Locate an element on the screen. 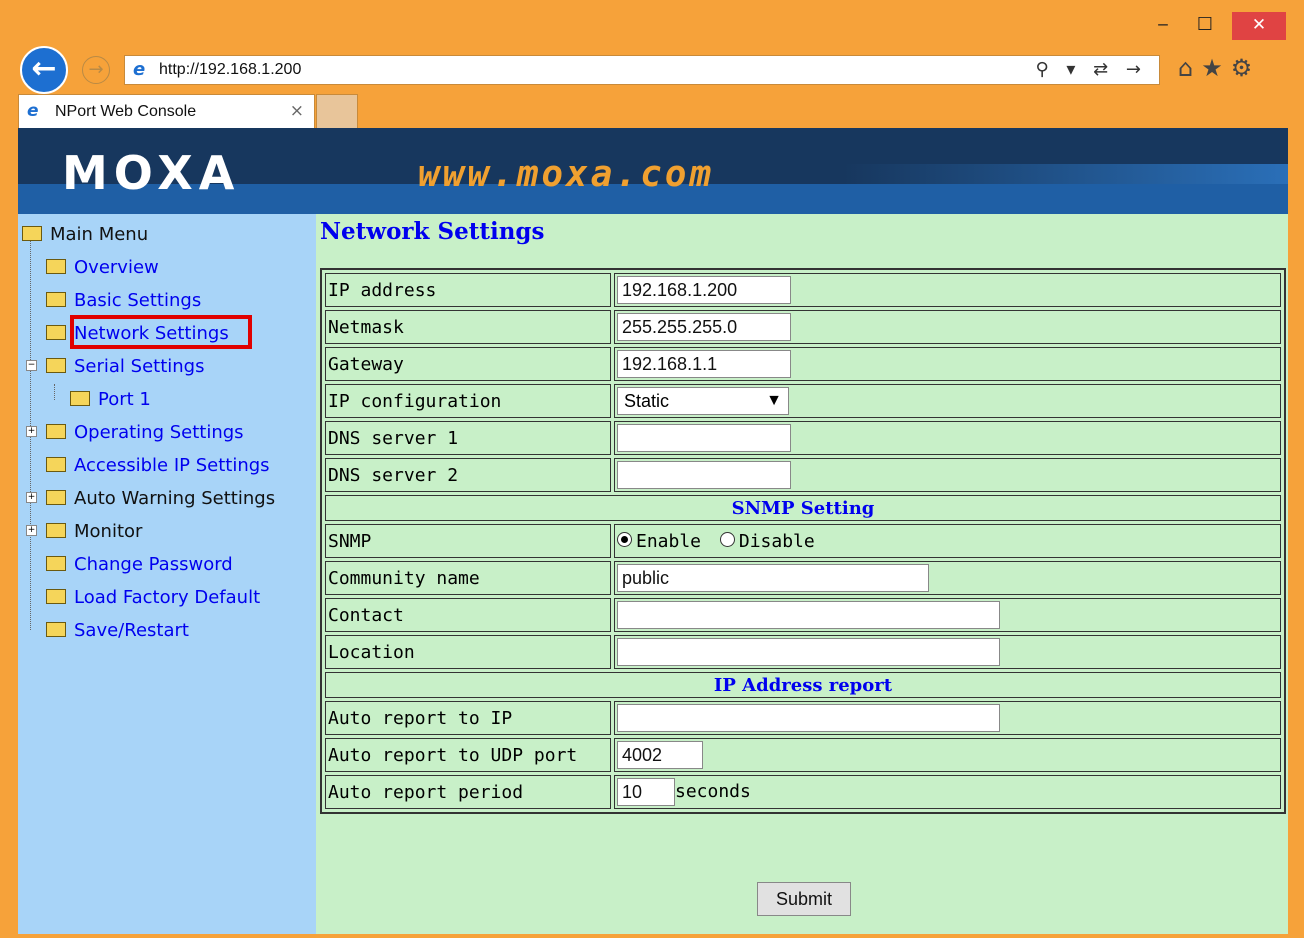 The width and height of the screenshot is (1304, 938). auto-report-udp-cell: 4002 is located at coordinates (947, 755).